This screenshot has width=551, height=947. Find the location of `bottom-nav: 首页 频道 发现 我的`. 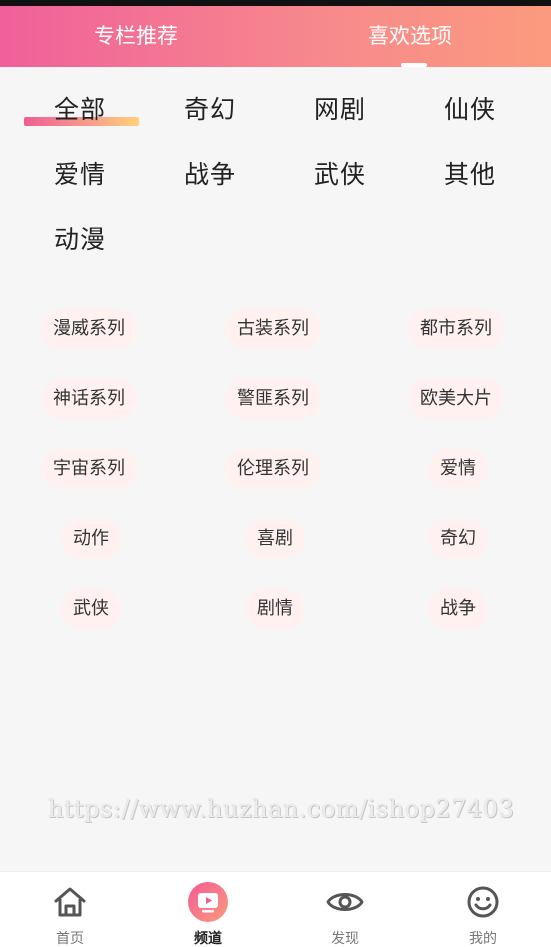

bottom-nav: 首页 频道 发现 我的 is located at coordinates (275, 909).